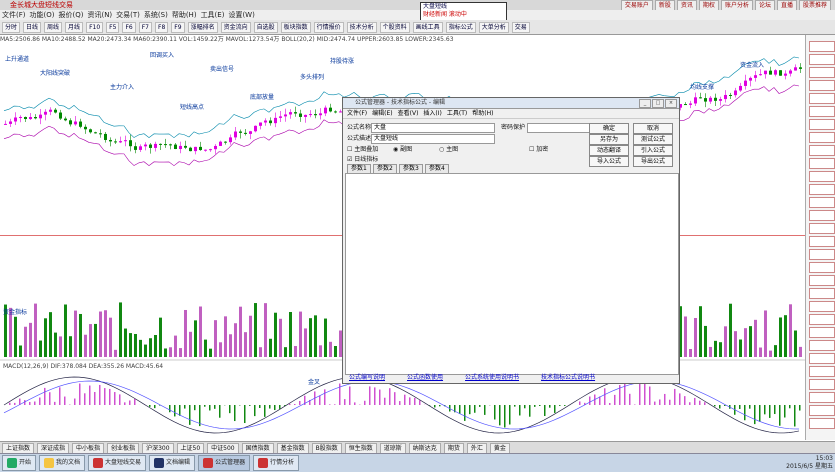 Image resolution: width=835 pixels, height=472 pixels. I want to click on dialog-menu-item: 编辑(E), so click(382, 113).